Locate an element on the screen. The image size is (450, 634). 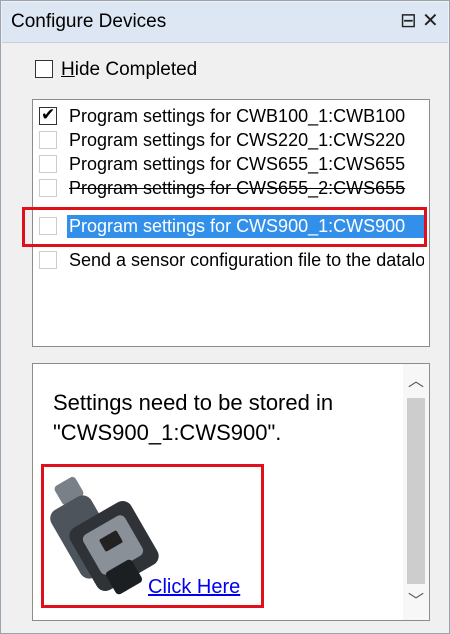
task-label: Program settings for CWS655_2:CWS655 is located at coordinates (237, 188).